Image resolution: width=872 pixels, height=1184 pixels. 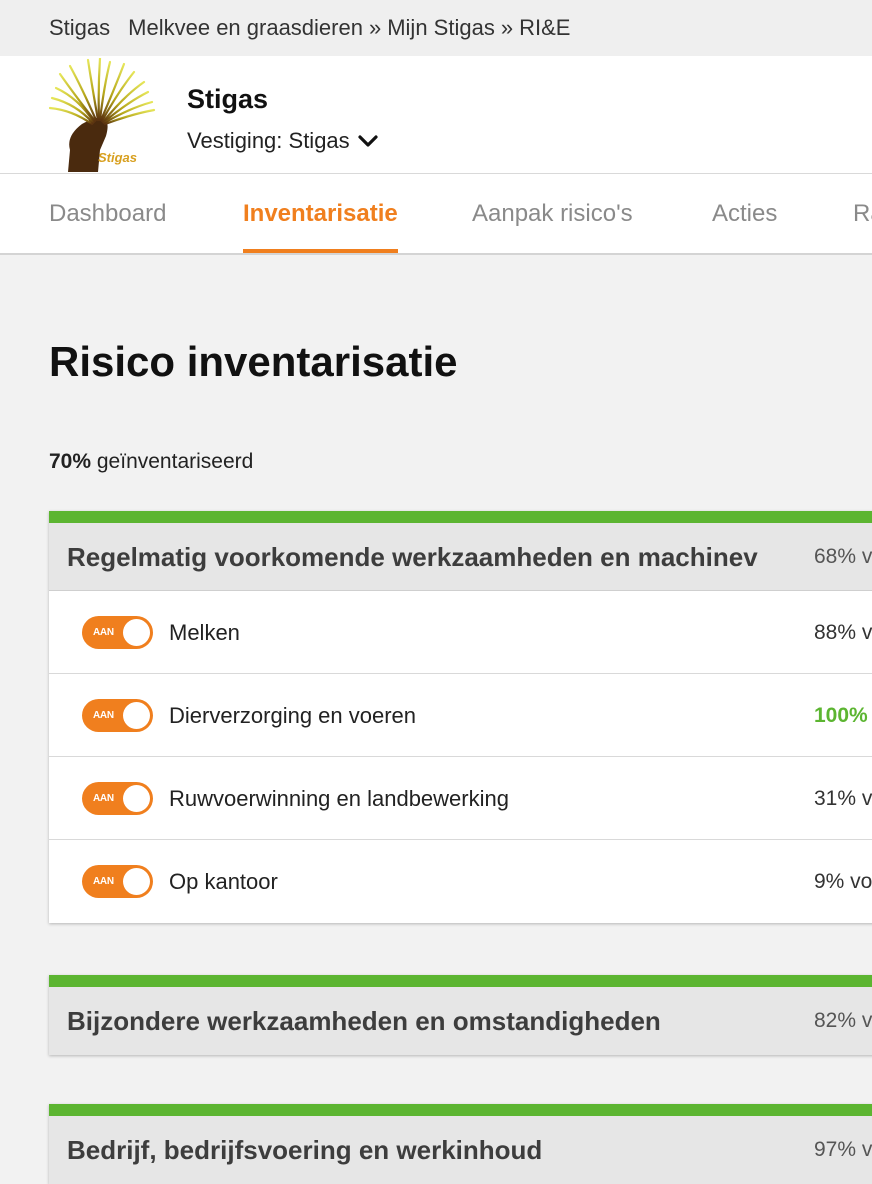 I want to click on section-percent: 97% v, so click(x=843, y=1149).